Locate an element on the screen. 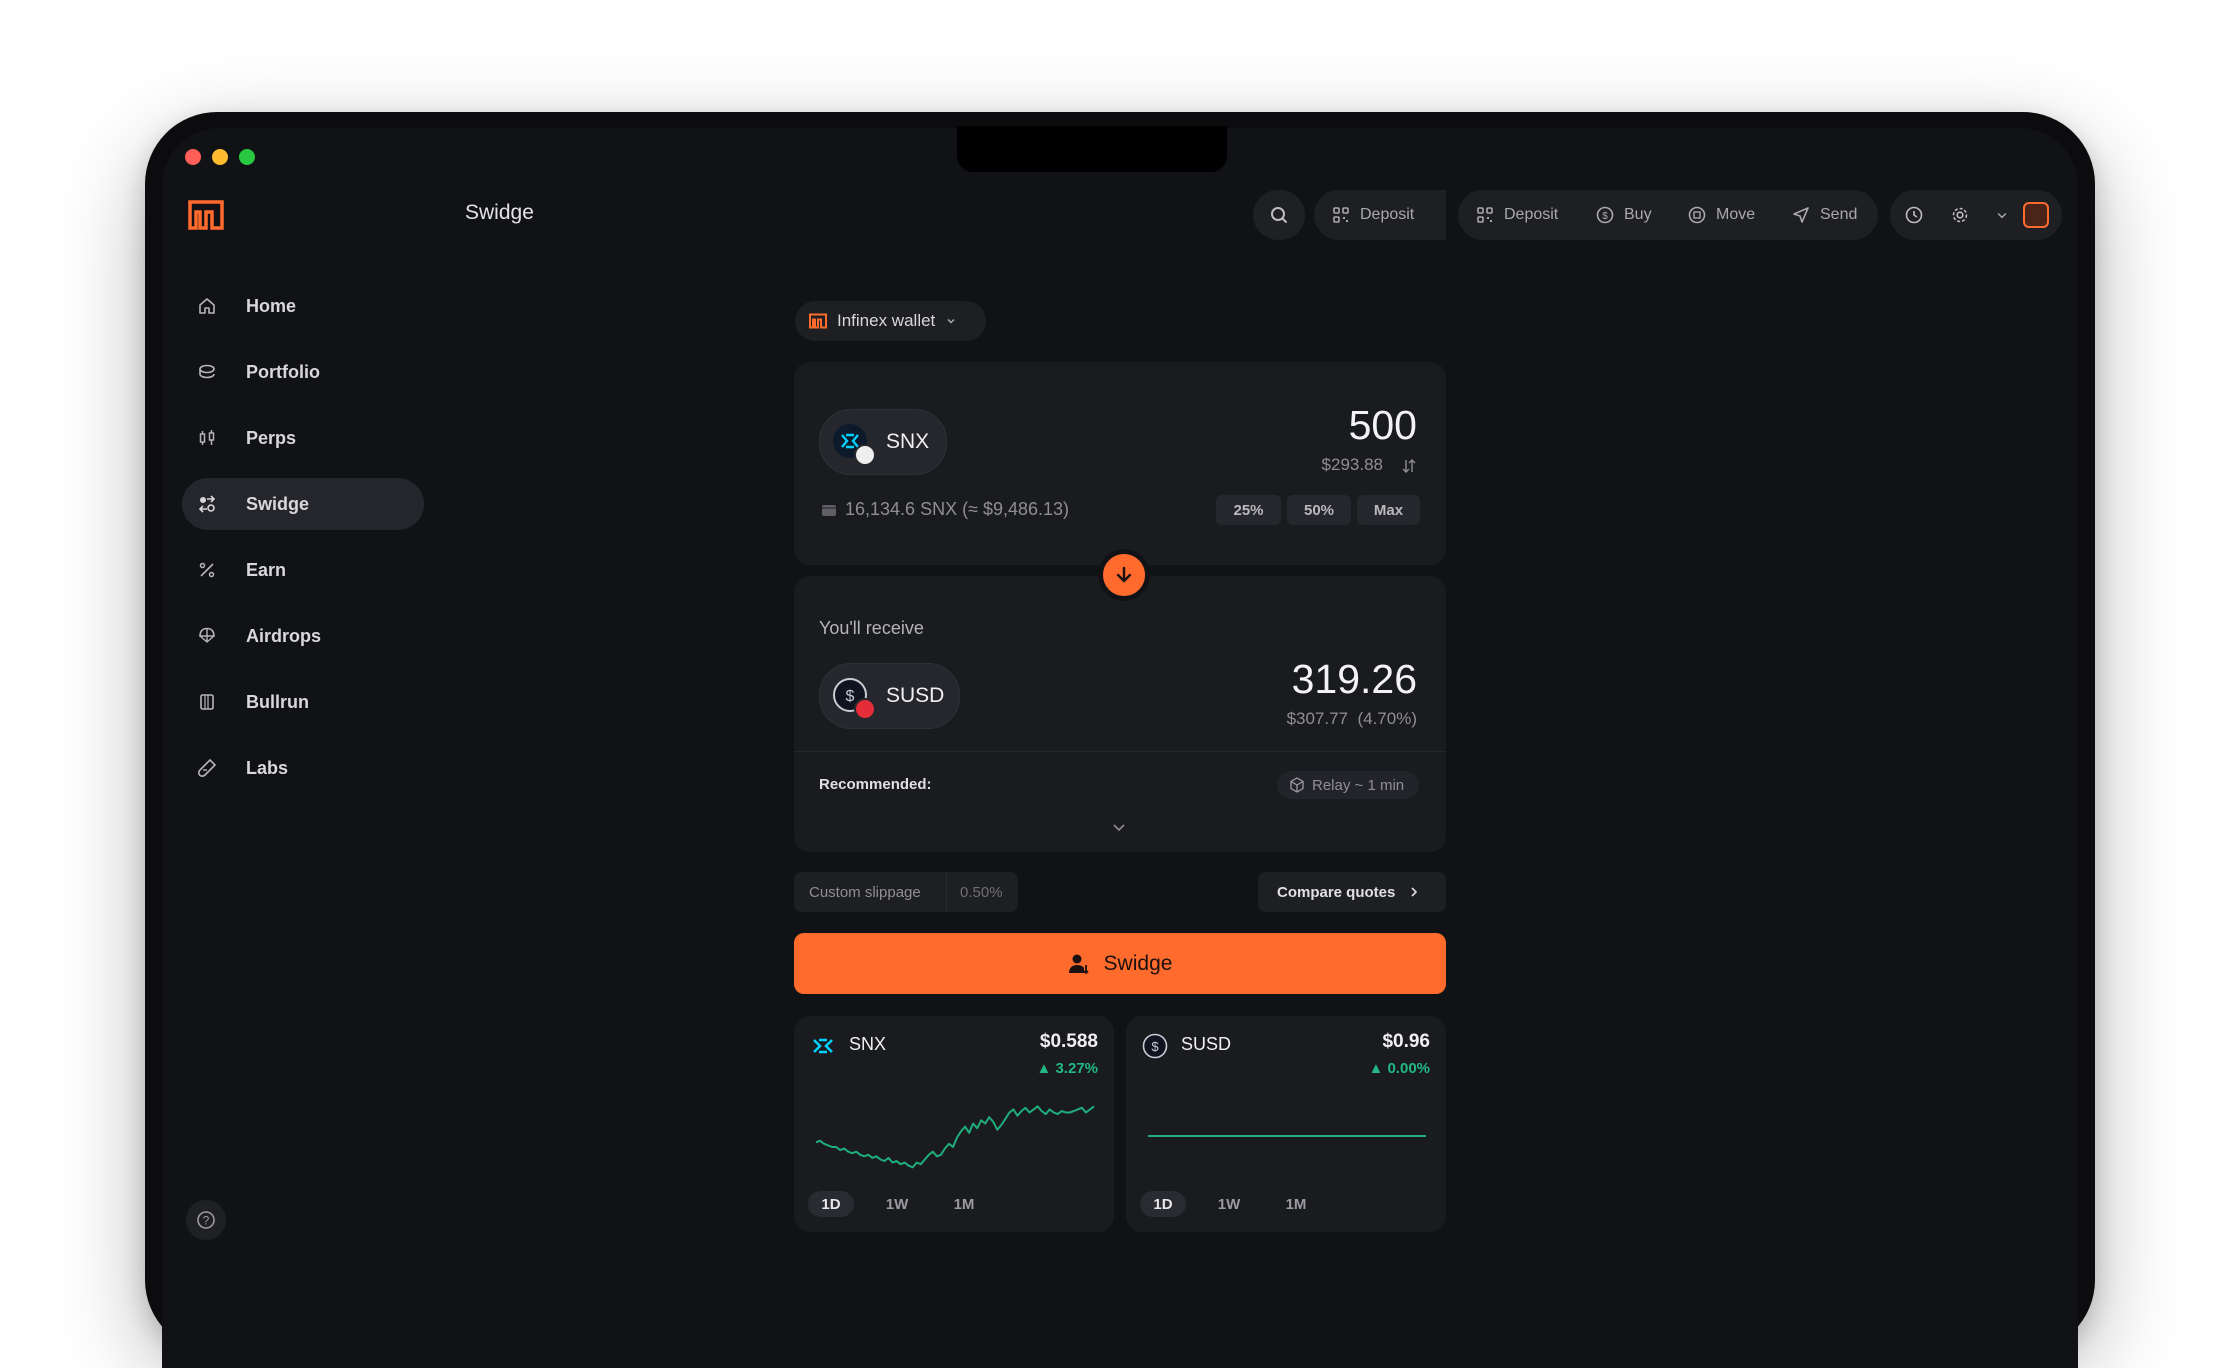 The image size is (2240, 1368). cta-label: Swidge is located at coordinates (1138, 963).